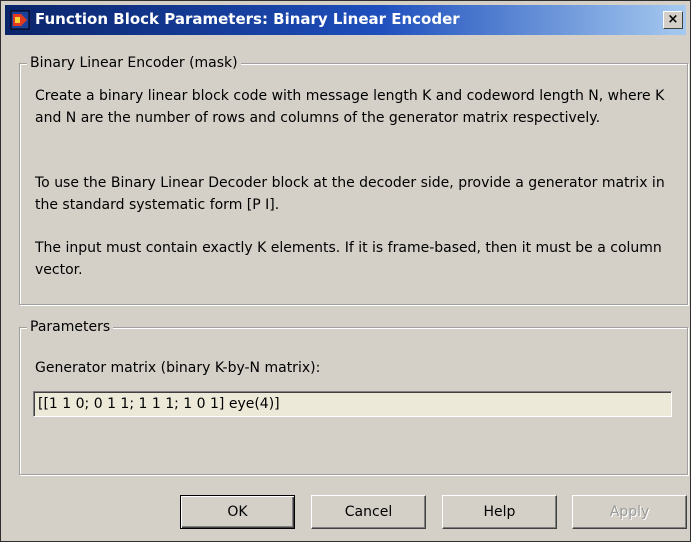 The width and height of the screenshot is (691, 542). Describe the element at coordinates (629, 512) in the screenshot. I see `apply-button: Apply` at that location.